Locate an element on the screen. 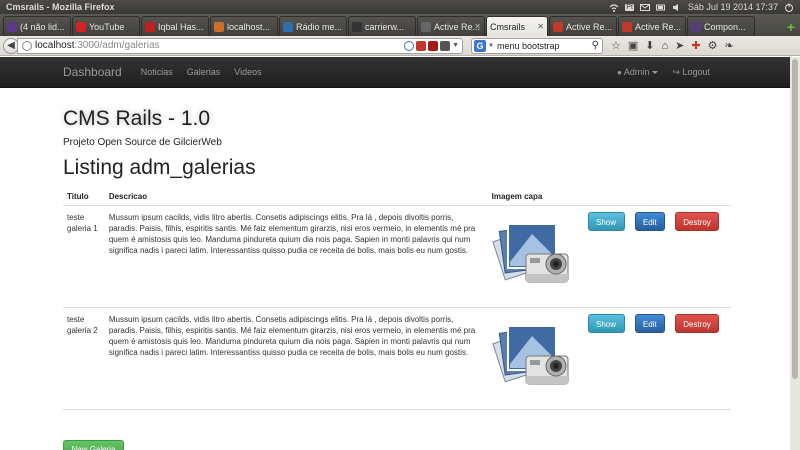 The height and width of the screenshot is (450, 800). clock: Sáb Jul 19 2014 17:37 is located at coordinates (733, 7).